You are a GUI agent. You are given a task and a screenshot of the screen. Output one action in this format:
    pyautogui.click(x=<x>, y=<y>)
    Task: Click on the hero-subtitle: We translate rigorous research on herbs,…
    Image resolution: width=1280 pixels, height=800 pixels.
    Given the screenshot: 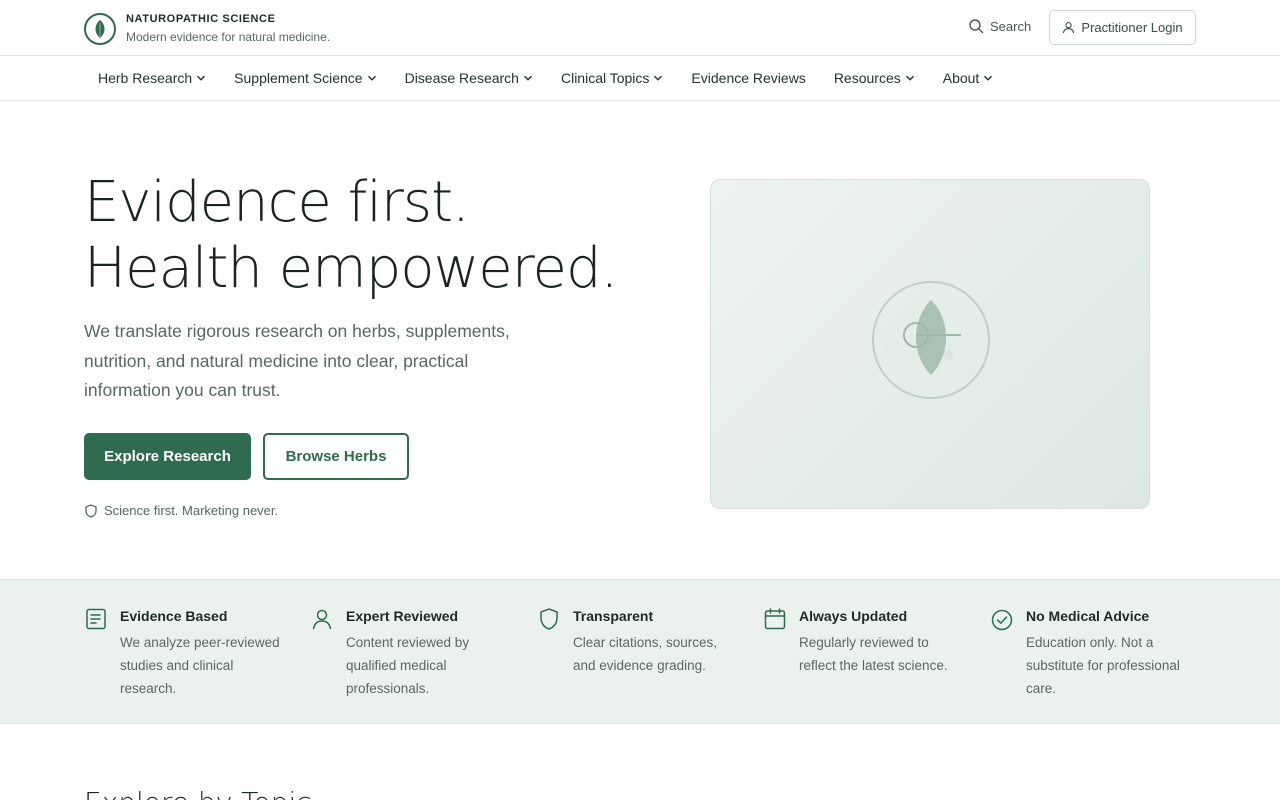 What is the action you would take?
    pyautogui.click(x=297, y=360)
    